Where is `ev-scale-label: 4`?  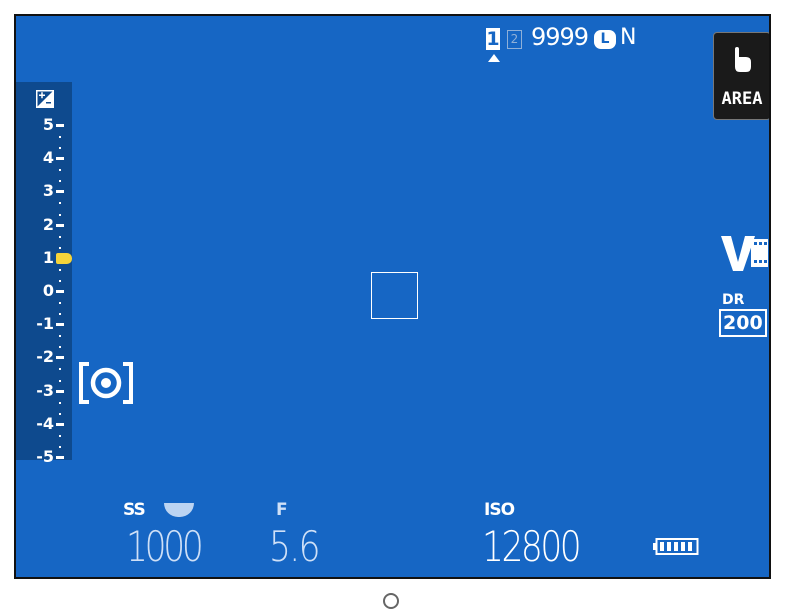 ev-scale-label: 4 is located at coordinates (48, 158).